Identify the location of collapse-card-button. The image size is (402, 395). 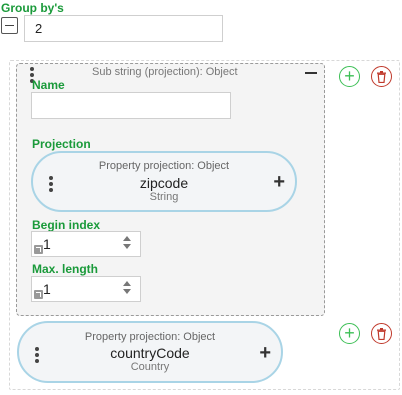
(311, 73).